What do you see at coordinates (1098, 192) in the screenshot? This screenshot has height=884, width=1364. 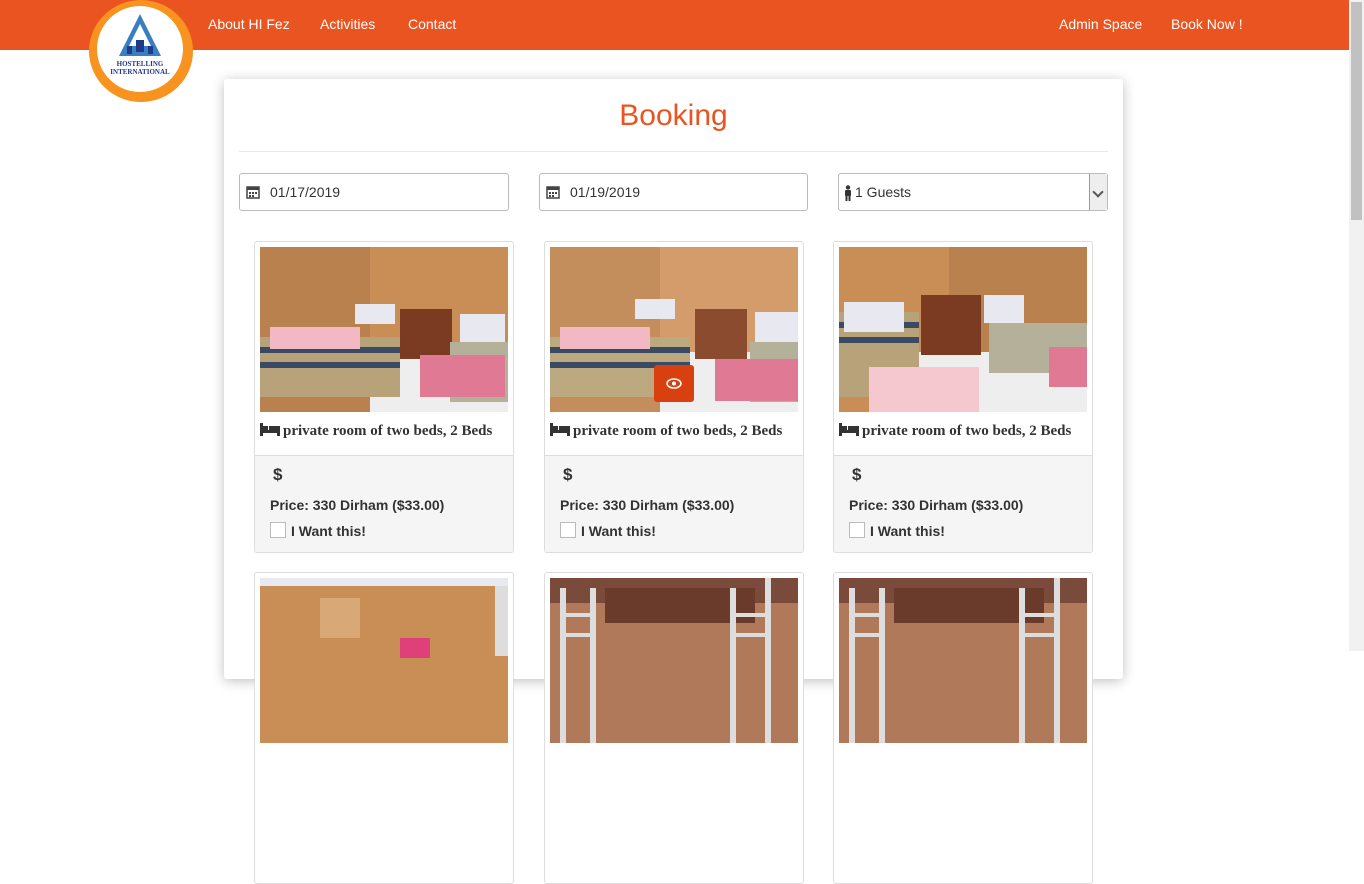 I see `chevron-down-icon` at bounding box center [1098, 192].